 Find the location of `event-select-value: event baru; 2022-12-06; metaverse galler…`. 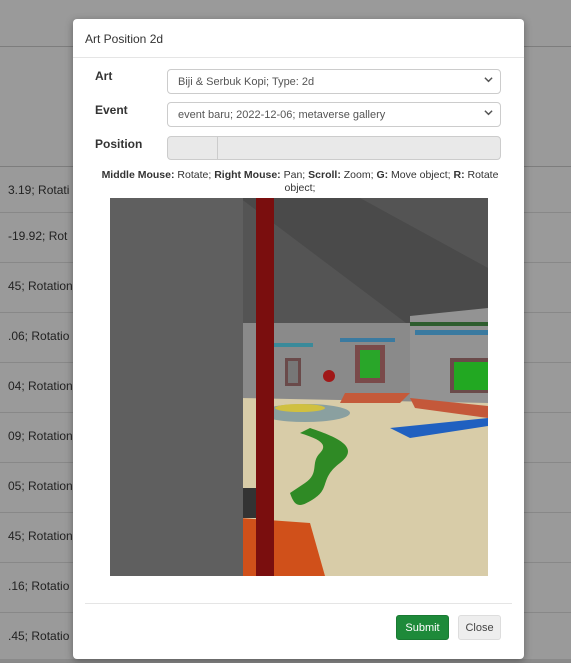

event-select-value: event baru; 2022-12-06; metaverse galler… is located at coordinates (282, 115).